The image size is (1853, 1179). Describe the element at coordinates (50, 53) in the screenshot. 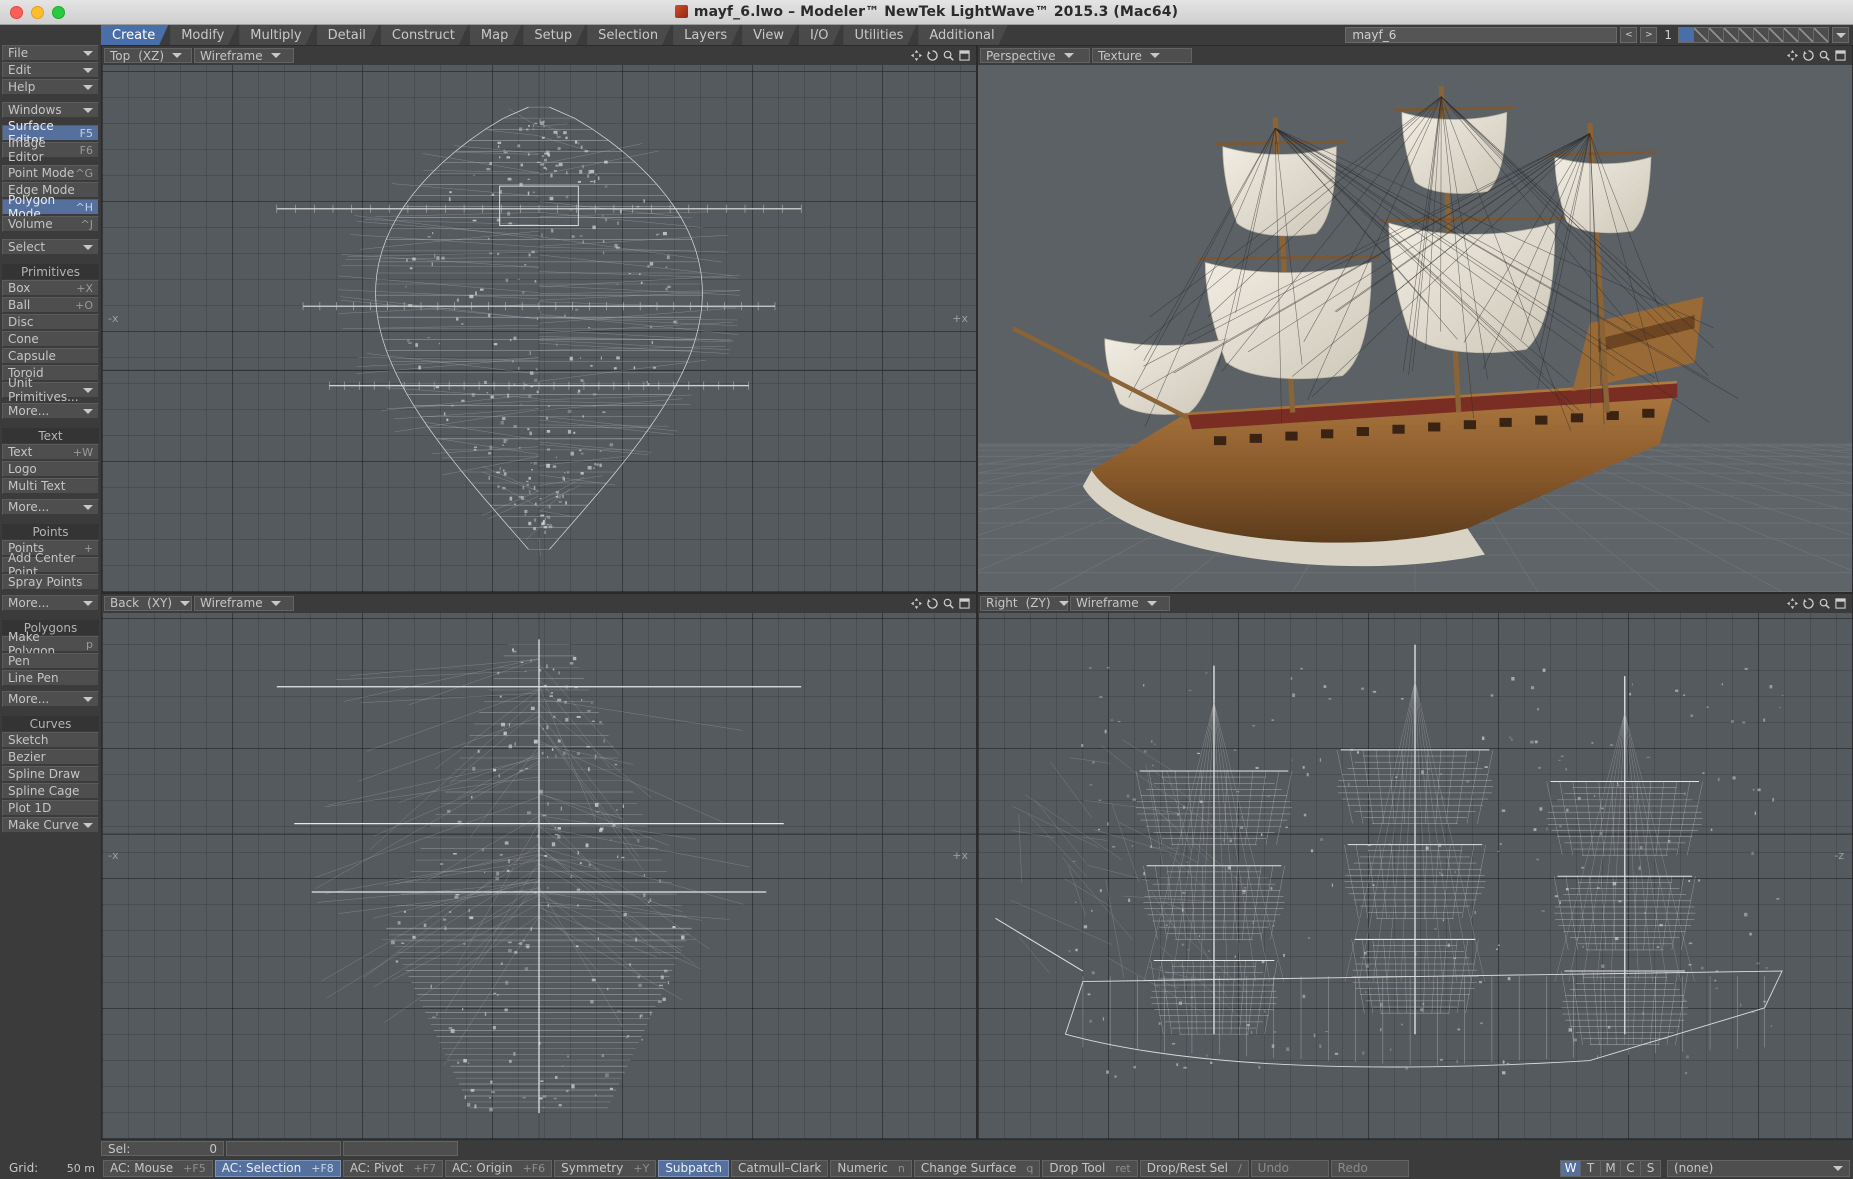

I see `sidebar-menu-file: File` at that location.